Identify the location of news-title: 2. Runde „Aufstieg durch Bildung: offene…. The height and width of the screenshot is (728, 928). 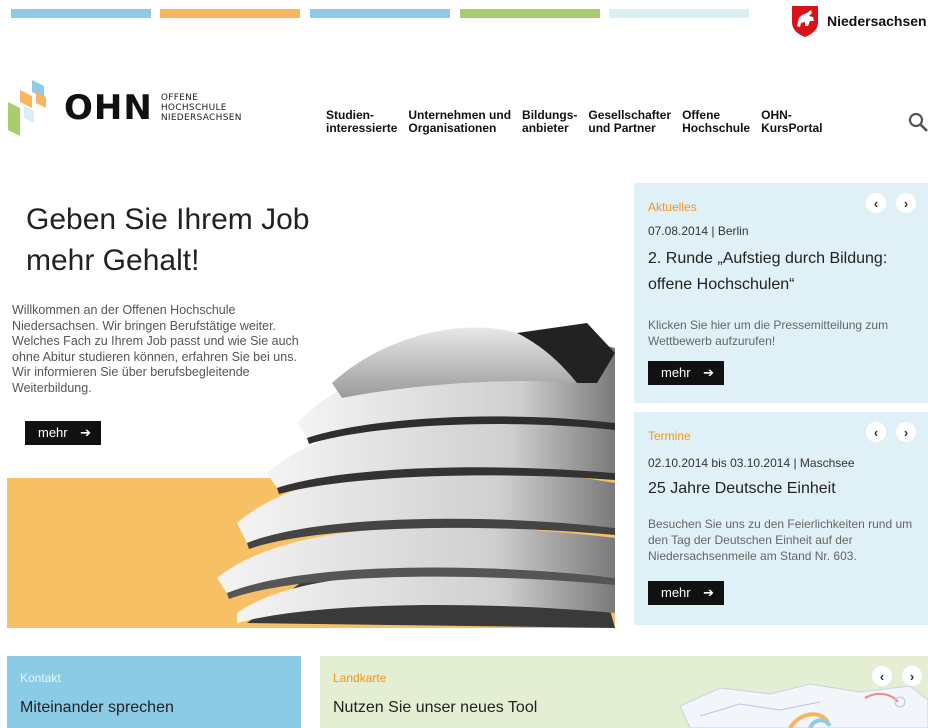
(783, 272).